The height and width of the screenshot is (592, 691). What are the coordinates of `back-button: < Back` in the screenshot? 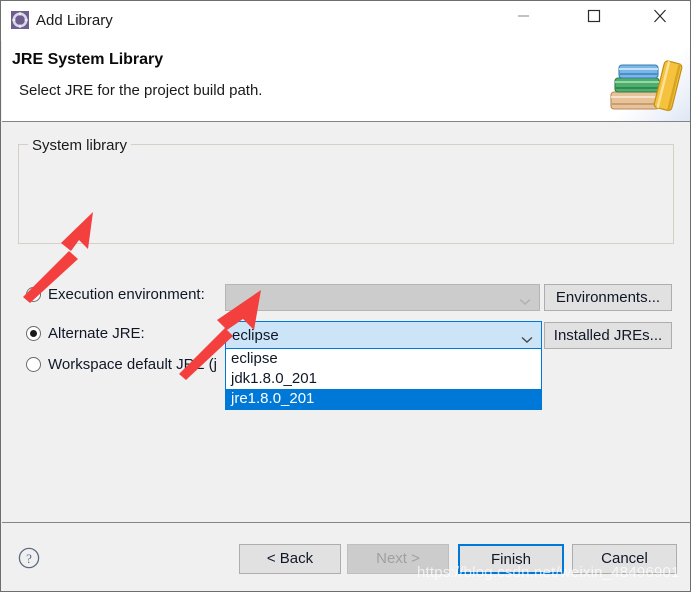 It's located at (290, 559).